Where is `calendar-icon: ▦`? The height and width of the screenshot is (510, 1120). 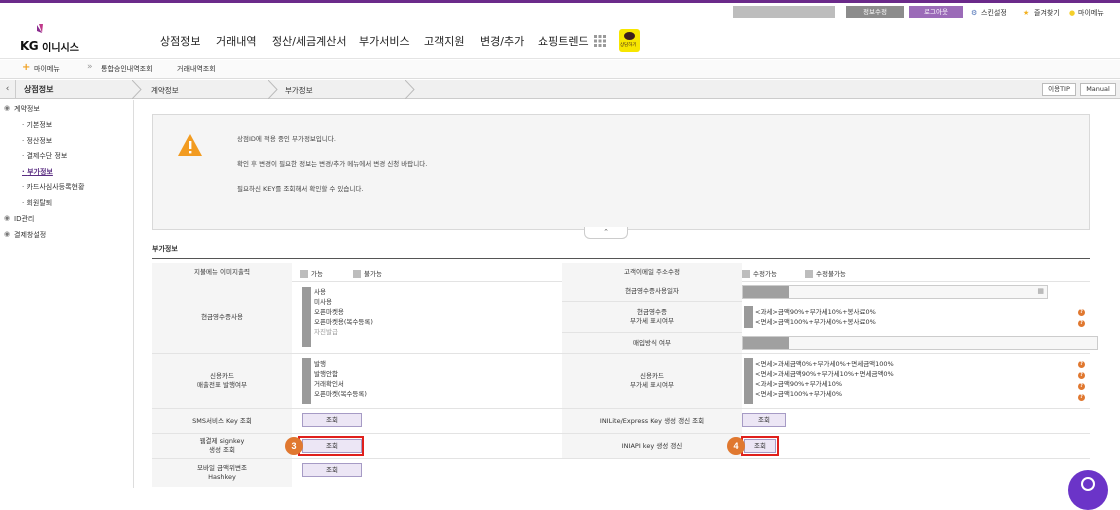
calendar-icon: ▦ is located at coordinates (1040, 291).